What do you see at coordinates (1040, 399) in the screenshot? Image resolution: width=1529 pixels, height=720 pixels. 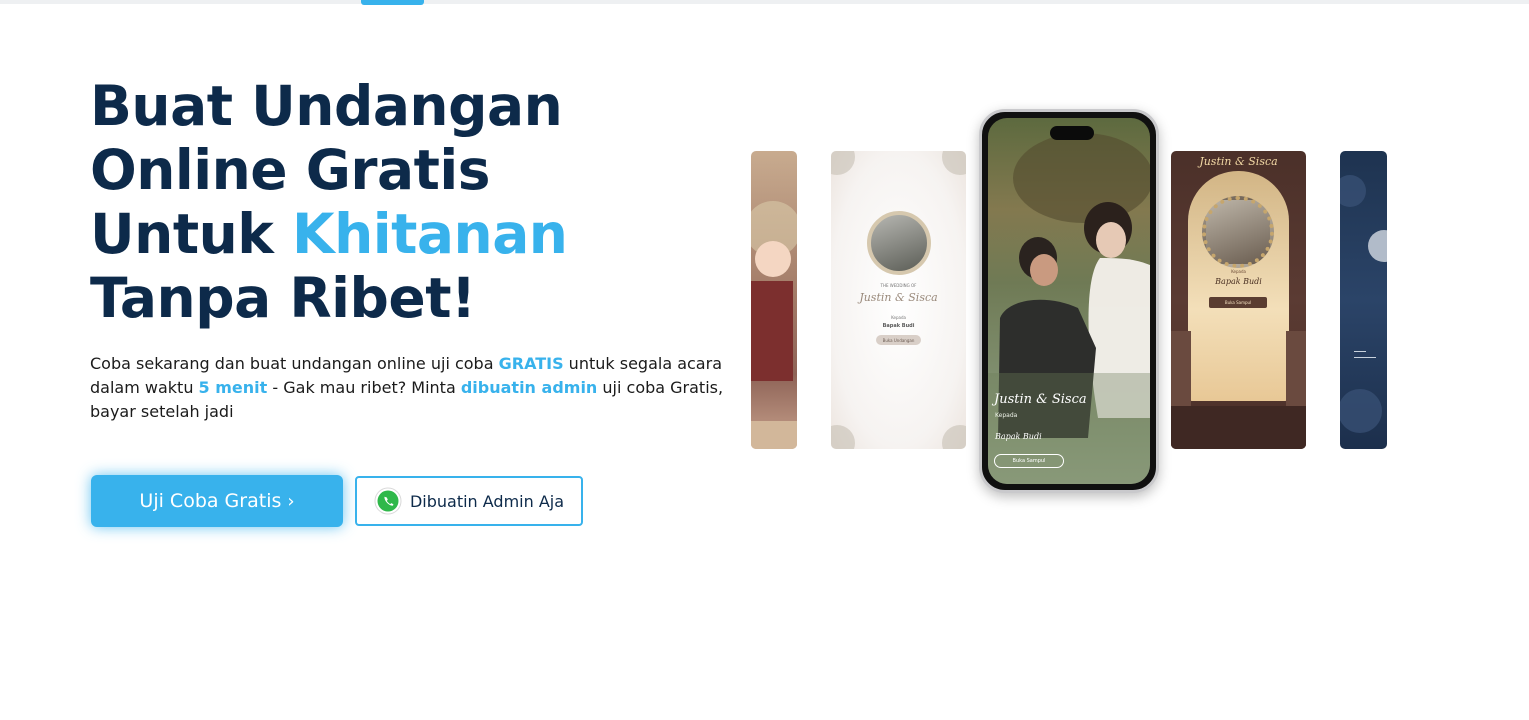 I see `couple-name: Justin & Sisca` at bounding box center [1040, 399].